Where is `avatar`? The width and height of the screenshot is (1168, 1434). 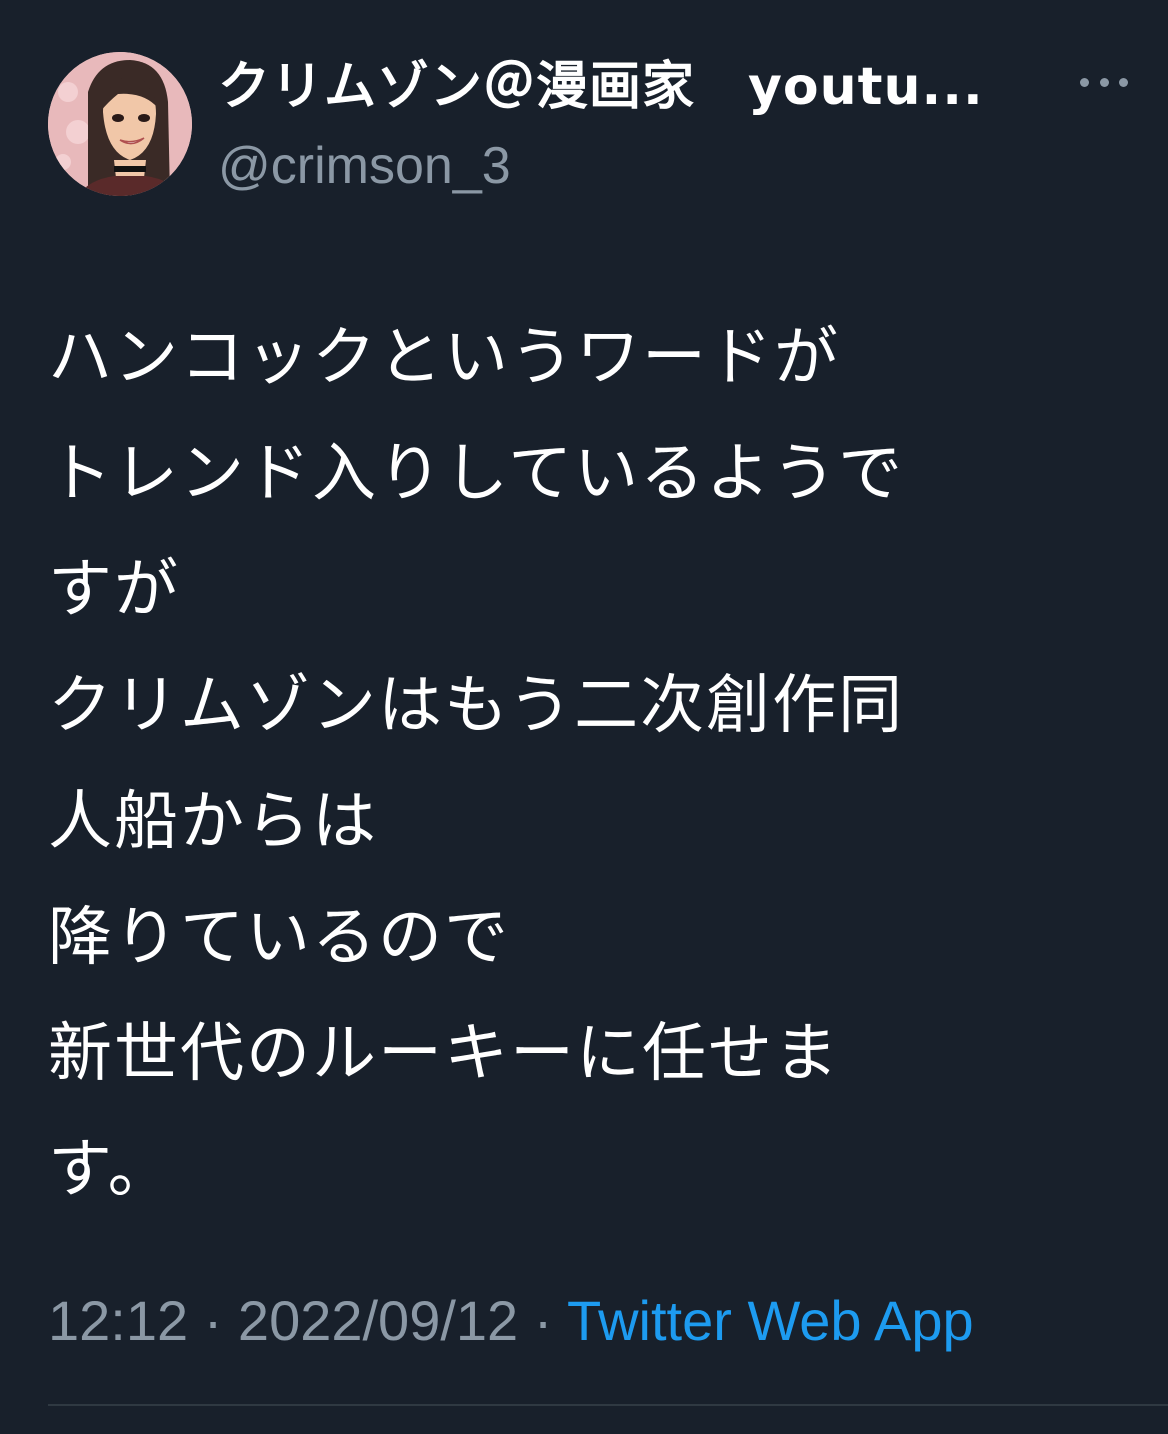
avatar is located at coordinates (120, 124).